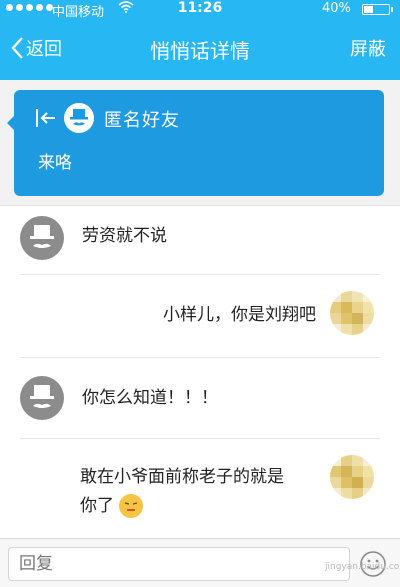  Describe the element at coordinates (179, 564) in the screenshot. I see `reply-input` at that location.